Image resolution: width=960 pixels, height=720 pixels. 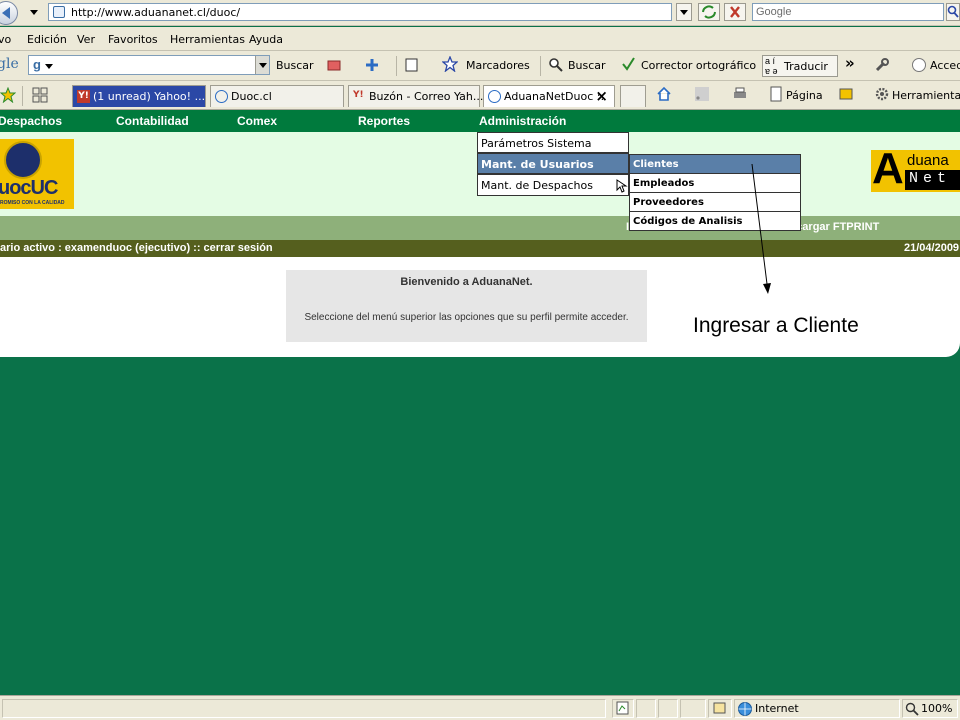 I want to click on tab-aduananet: AduanaNetDuoc :: ×, so click(x=549, y=96).